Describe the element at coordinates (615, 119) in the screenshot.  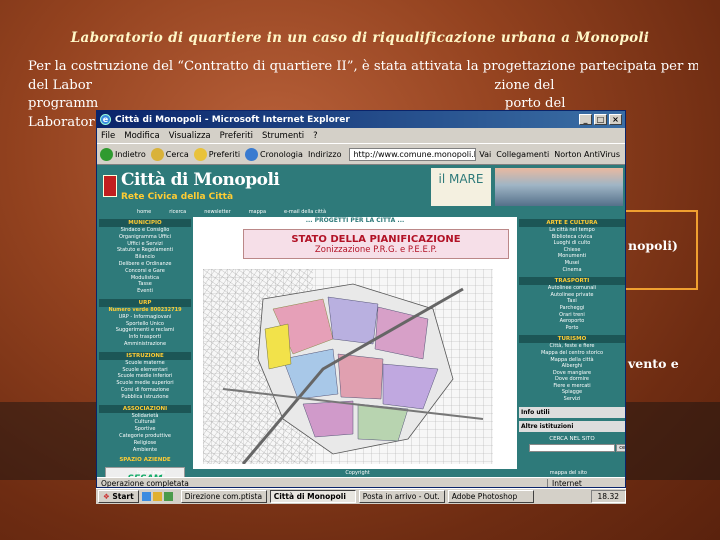
I see `close-icon: ×` at that location.